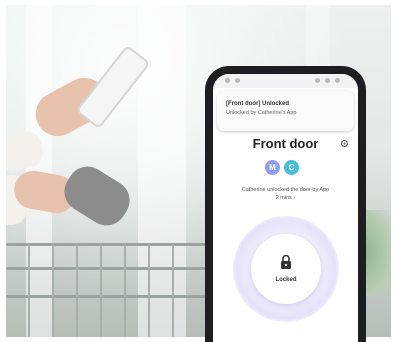 This screenshot has width=398, height=342. Describe the element at coordinates (285, 143) in the screenshot. I see `device-title: Front door` at that location.